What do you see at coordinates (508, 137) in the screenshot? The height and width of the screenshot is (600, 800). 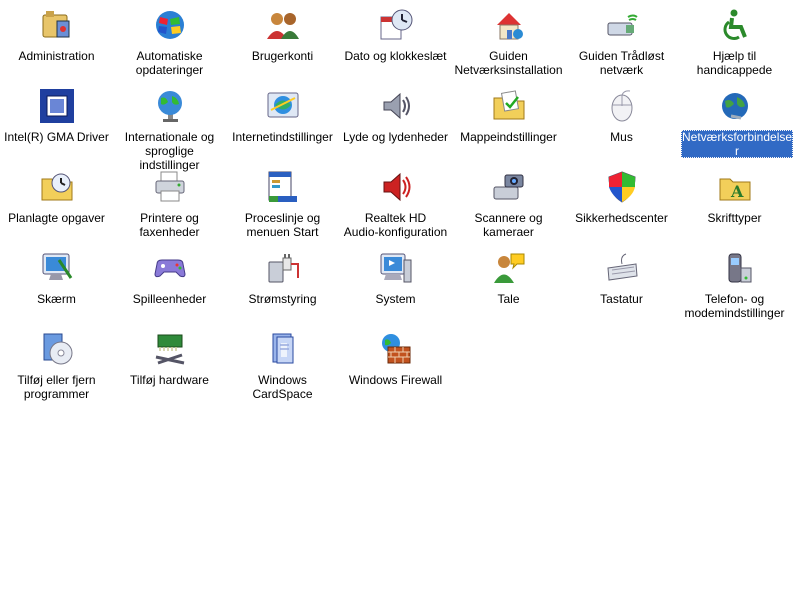 I see `control-panel-item-label: Mappeindstillinger` at bounding box center [508, 137].